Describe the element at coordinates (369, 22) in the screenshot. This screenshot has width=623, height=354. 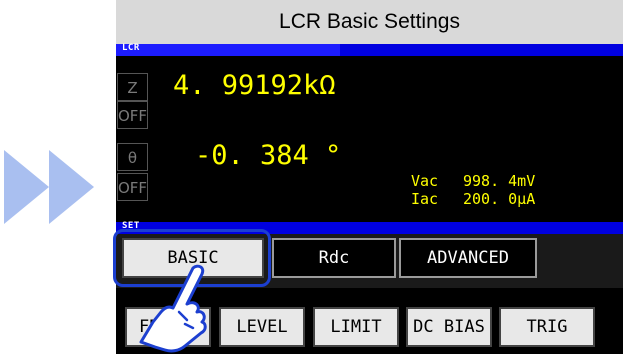
I see `page-title: LCR Basic Settings` at that location.